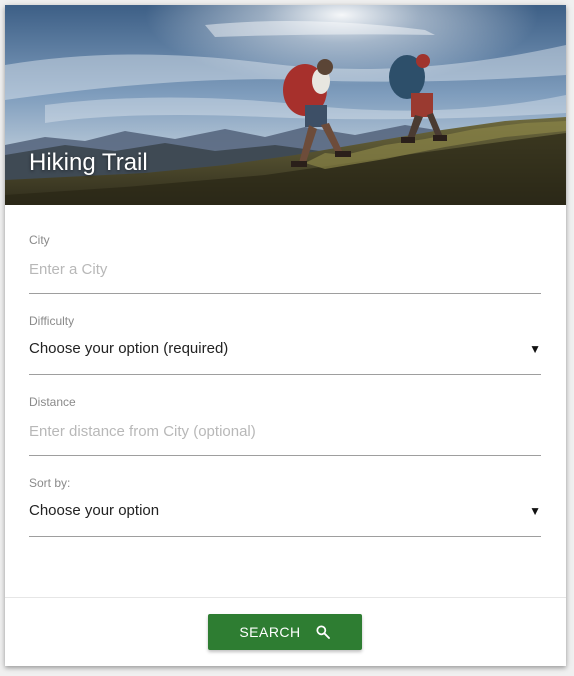  Describe the element at coordinates (88, 162) in the screenshot. I see `card-title: Hiking Trail` at that location.